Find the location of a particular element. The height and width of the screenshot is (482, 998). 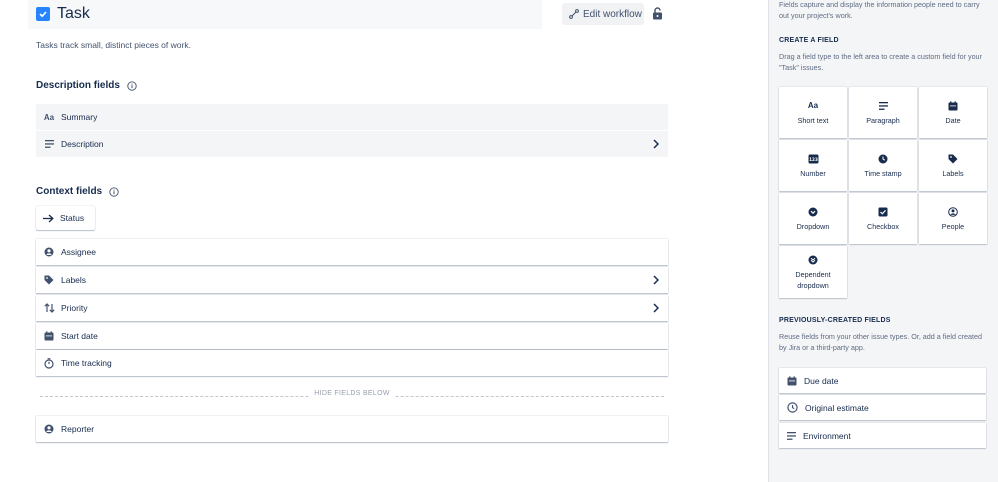

field-type-label: Date is located at coordinates (953, 120).